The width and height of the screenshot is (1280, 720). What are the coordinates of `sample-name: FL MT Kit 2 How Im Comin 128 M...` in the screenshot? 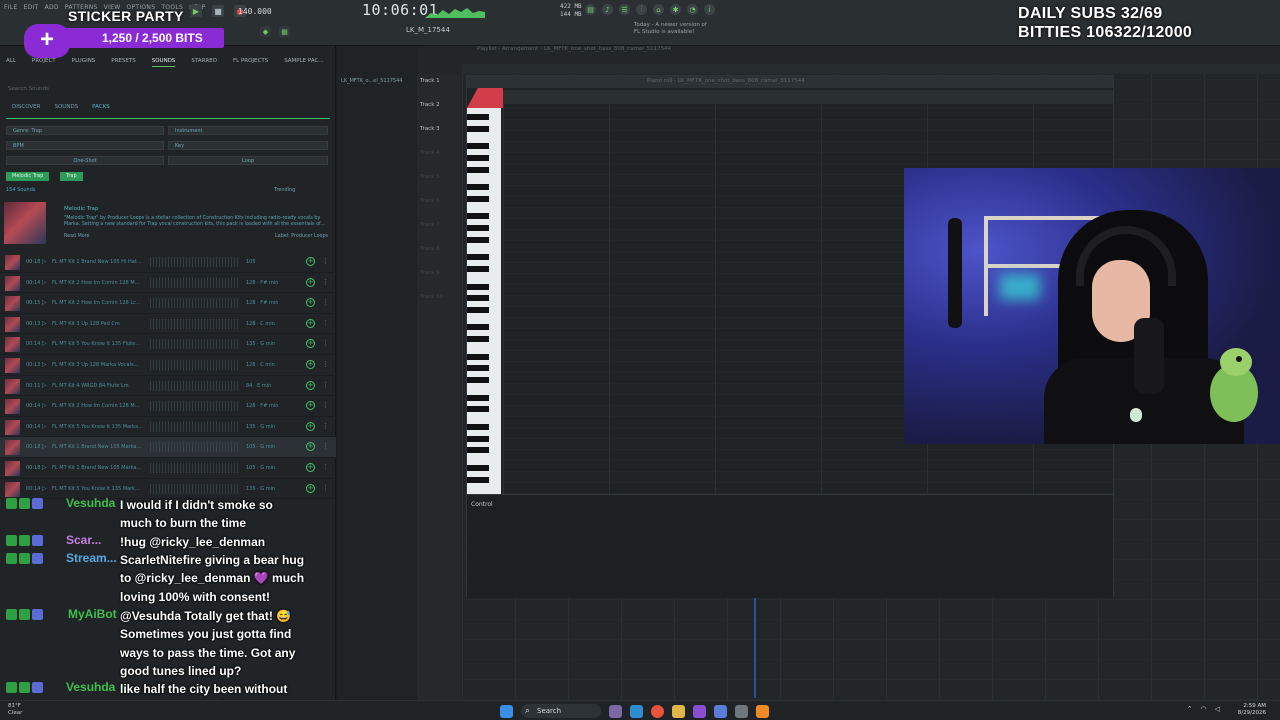 It's located at (95, 406).